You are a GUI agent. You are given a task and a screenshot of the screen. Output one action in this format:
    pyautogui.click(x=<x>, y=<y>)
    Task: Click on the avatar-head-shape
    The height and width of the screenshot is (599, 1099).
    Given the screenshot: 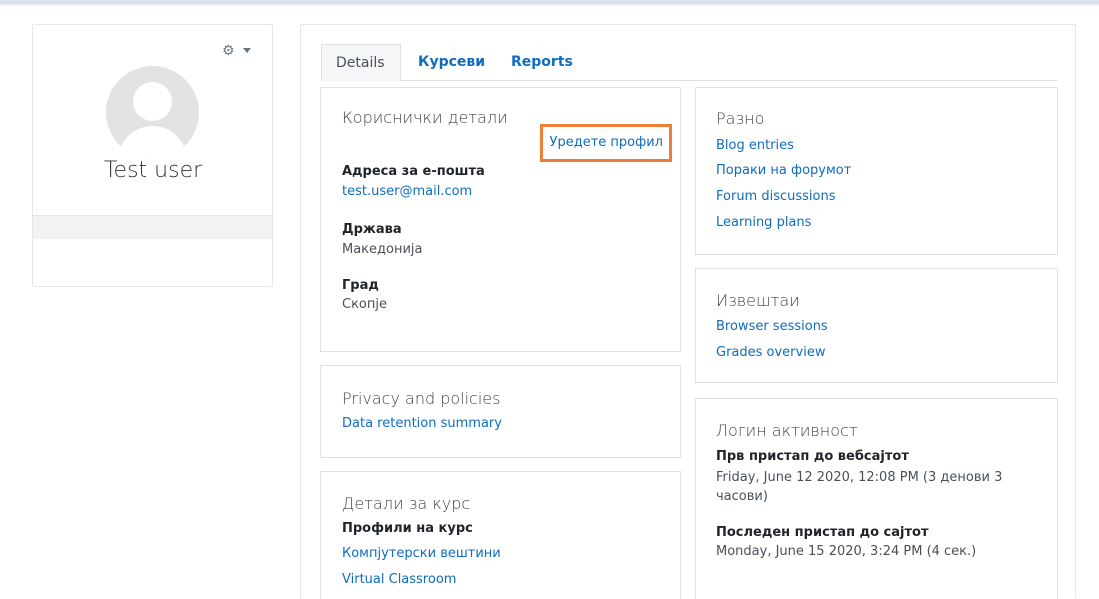 What is the action you would take?
    pyautogui.click(x=152, y=101)
    